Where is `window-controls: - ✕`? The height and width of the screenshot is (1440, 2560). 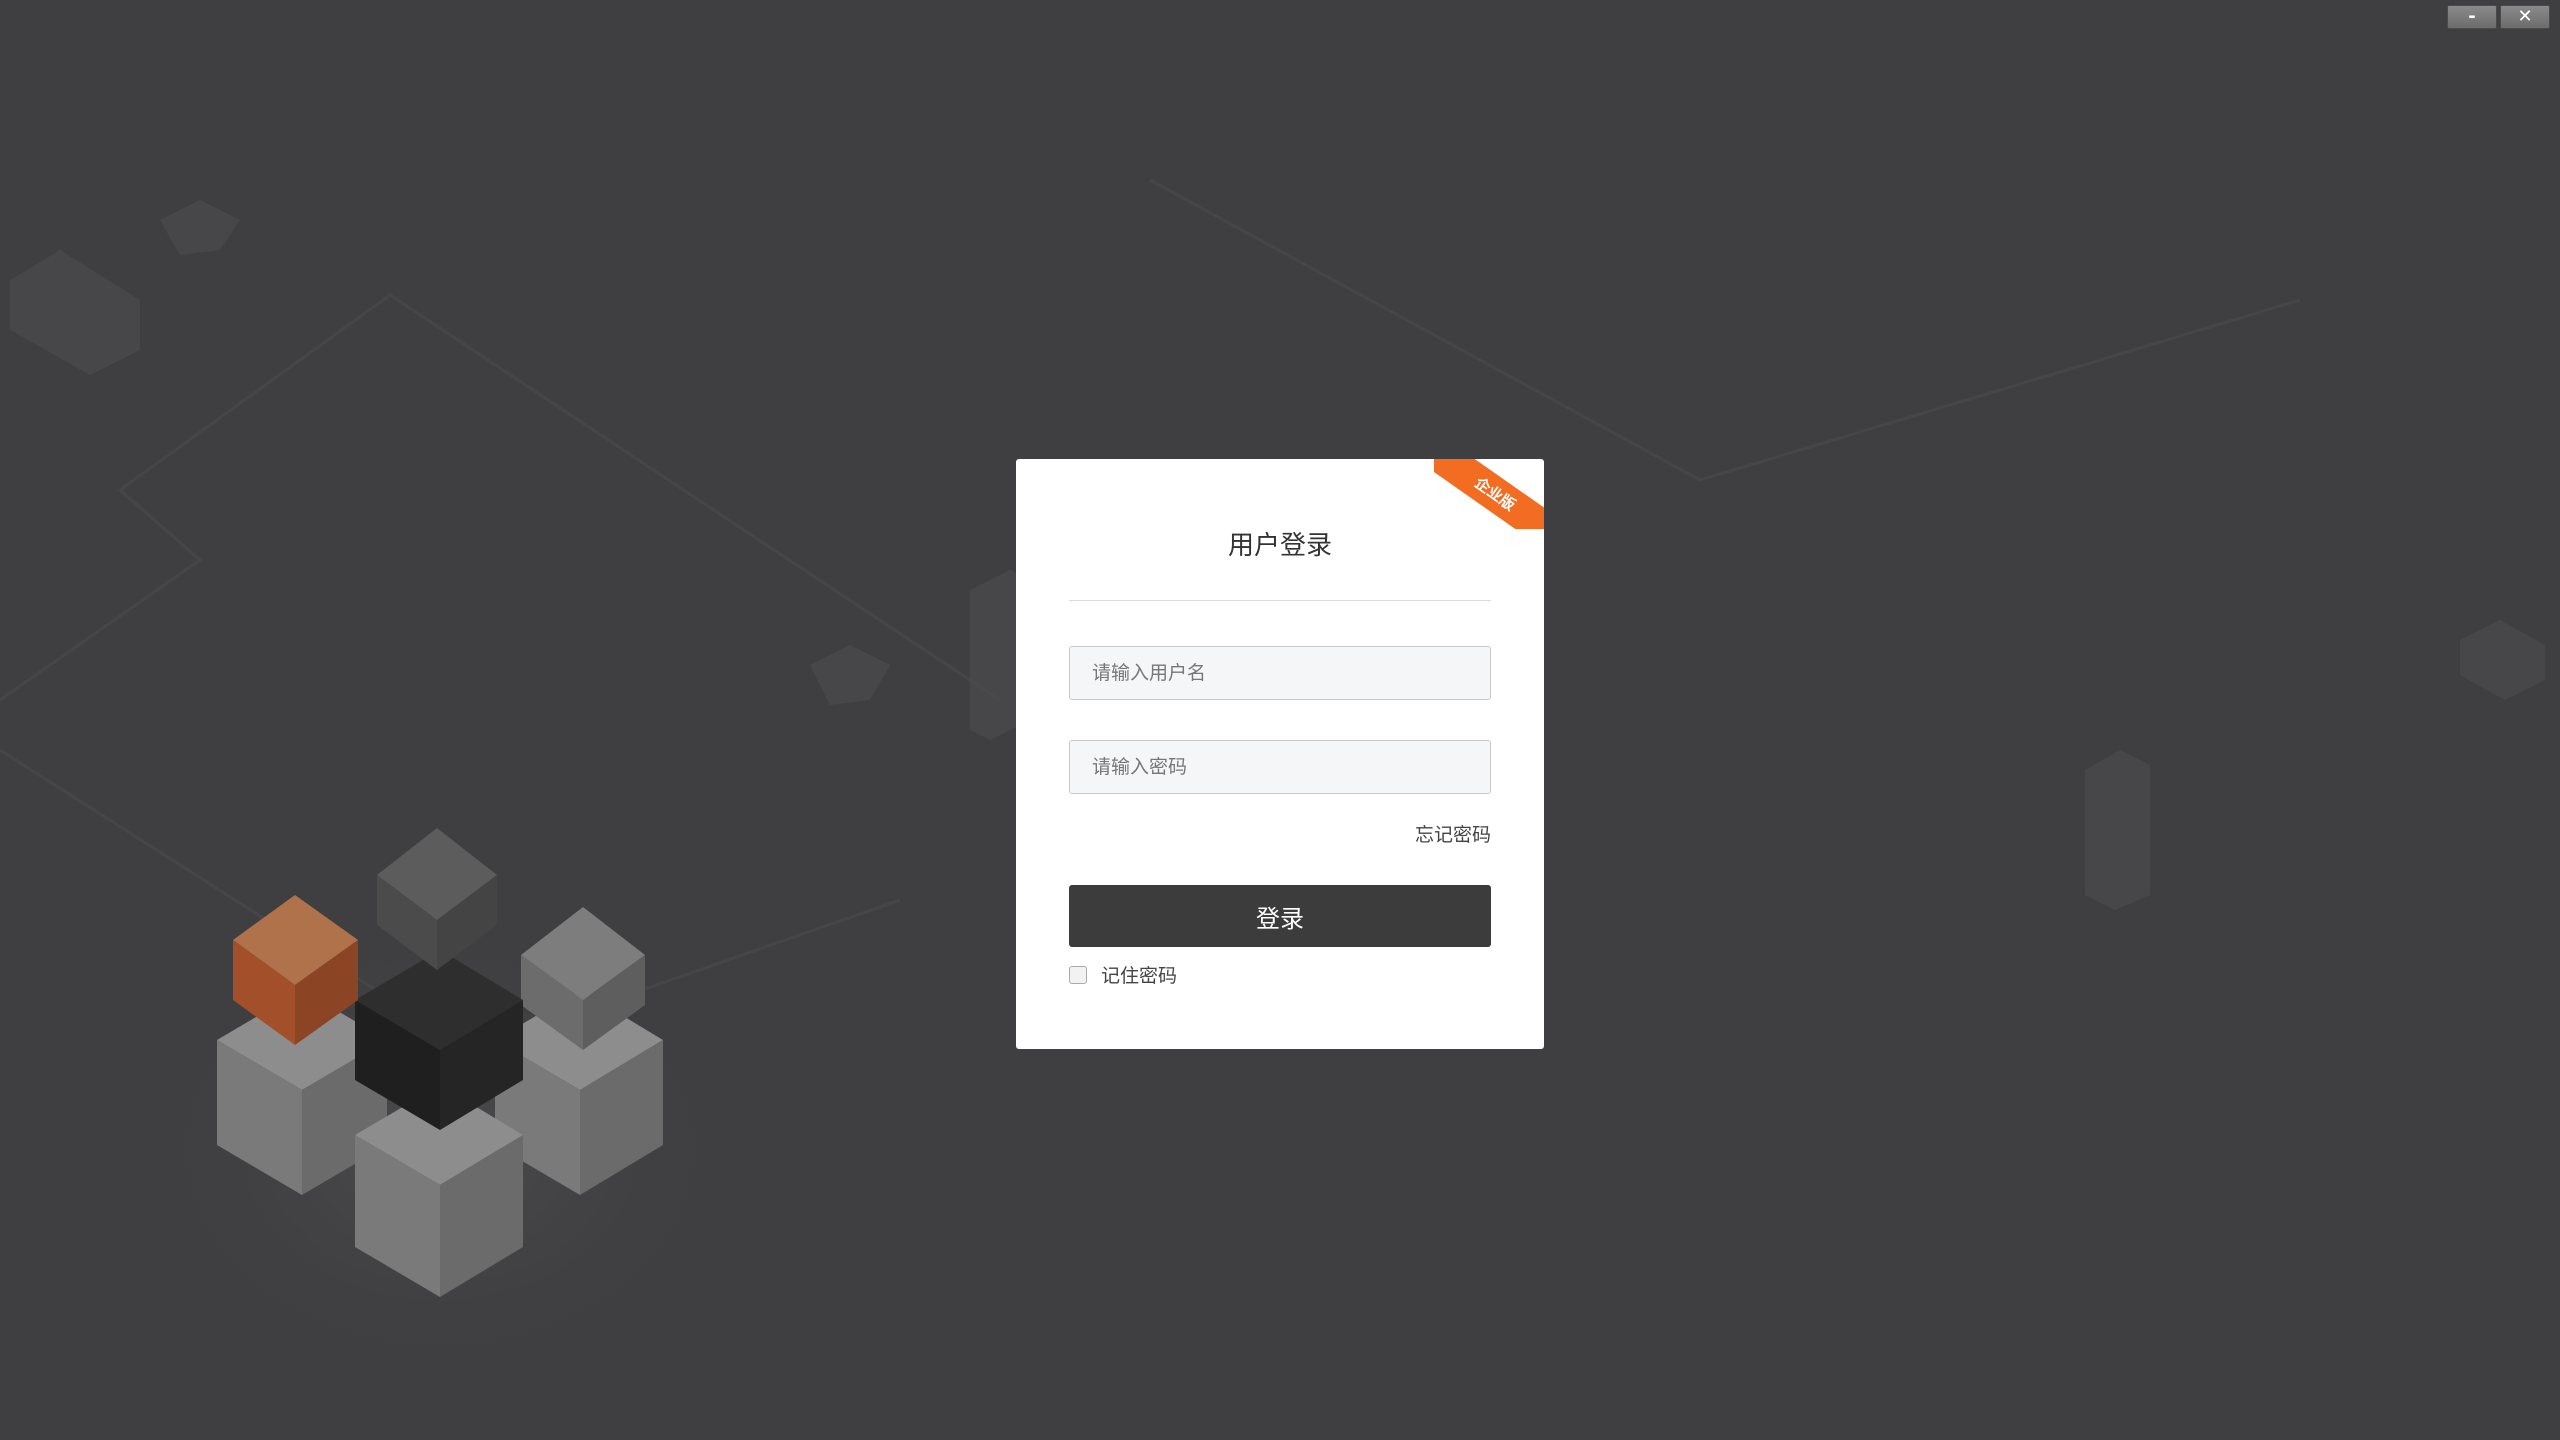 window-controls: - ✕ is located at coordinates (2498, 17).